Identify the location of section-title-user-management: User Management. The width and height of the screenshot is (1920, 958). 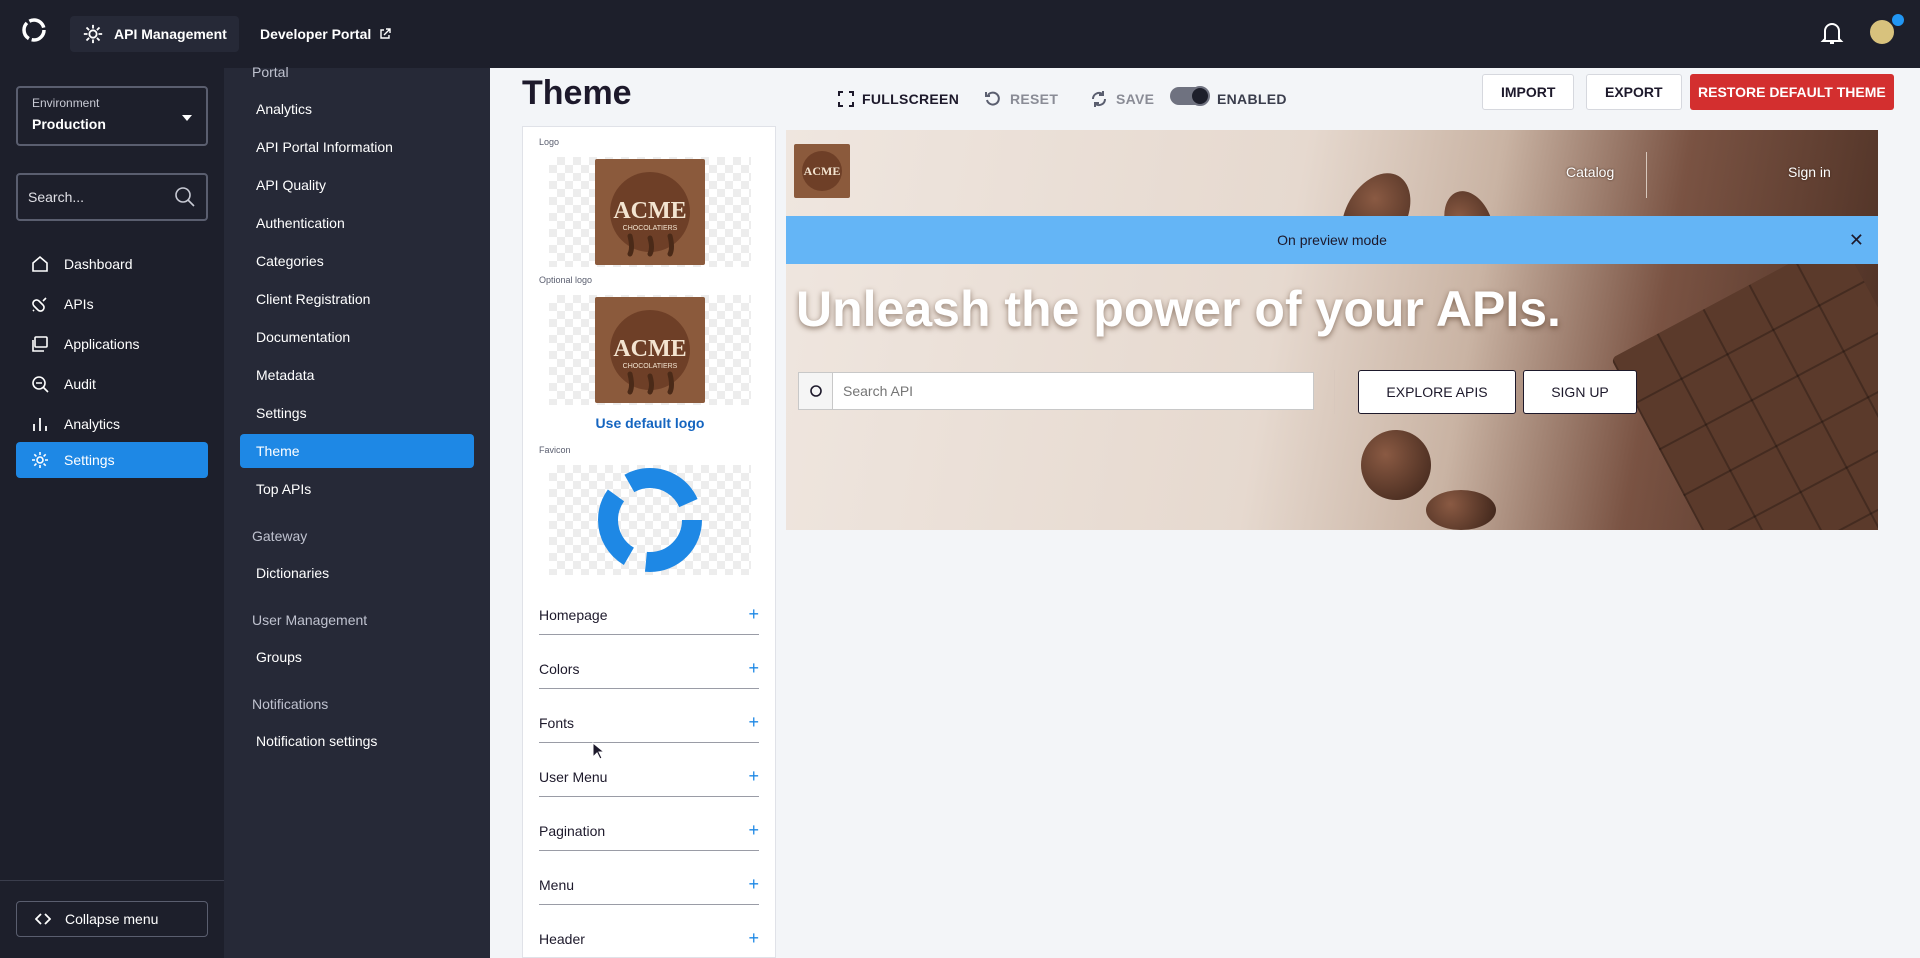
(310, 620).